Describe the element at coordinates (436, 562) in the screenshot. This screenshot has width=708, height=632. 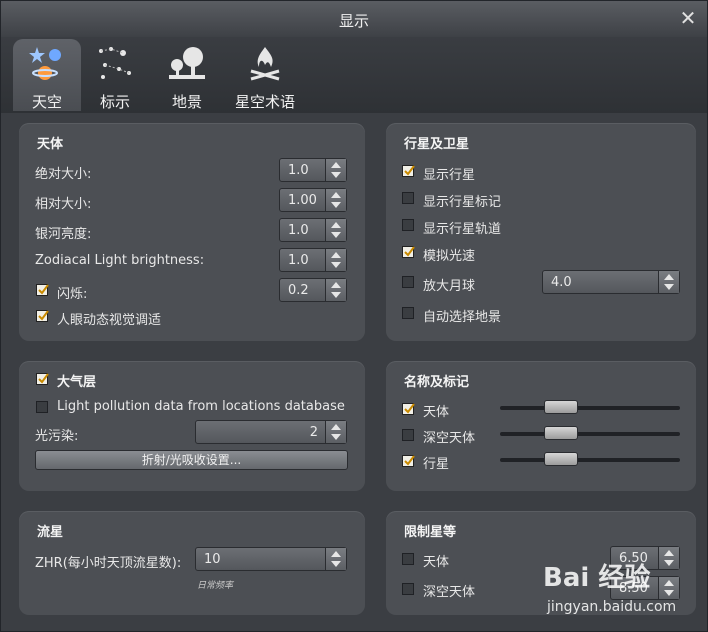
I see `limit-stars-label: 天体` at that location.